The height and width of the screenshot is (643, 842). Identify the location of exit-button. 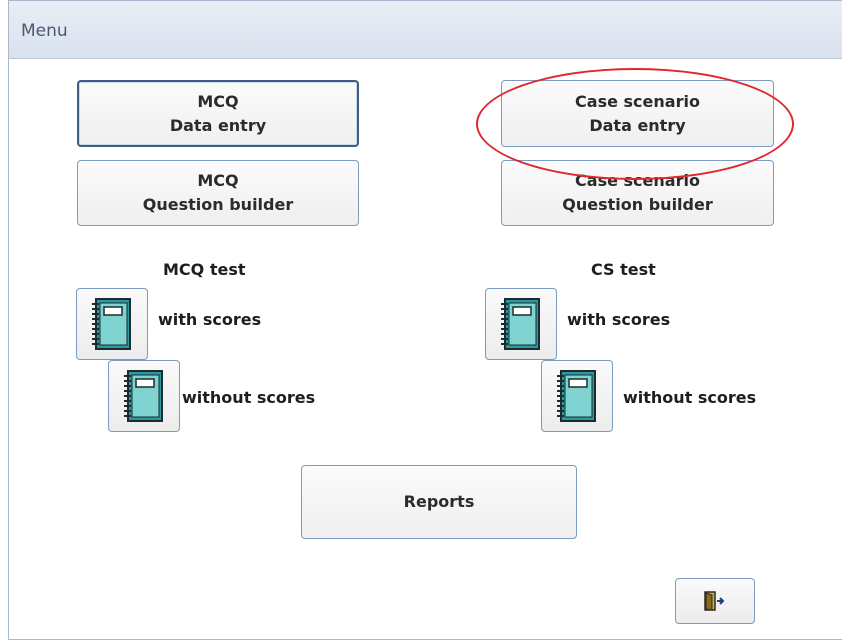
(715, 601).